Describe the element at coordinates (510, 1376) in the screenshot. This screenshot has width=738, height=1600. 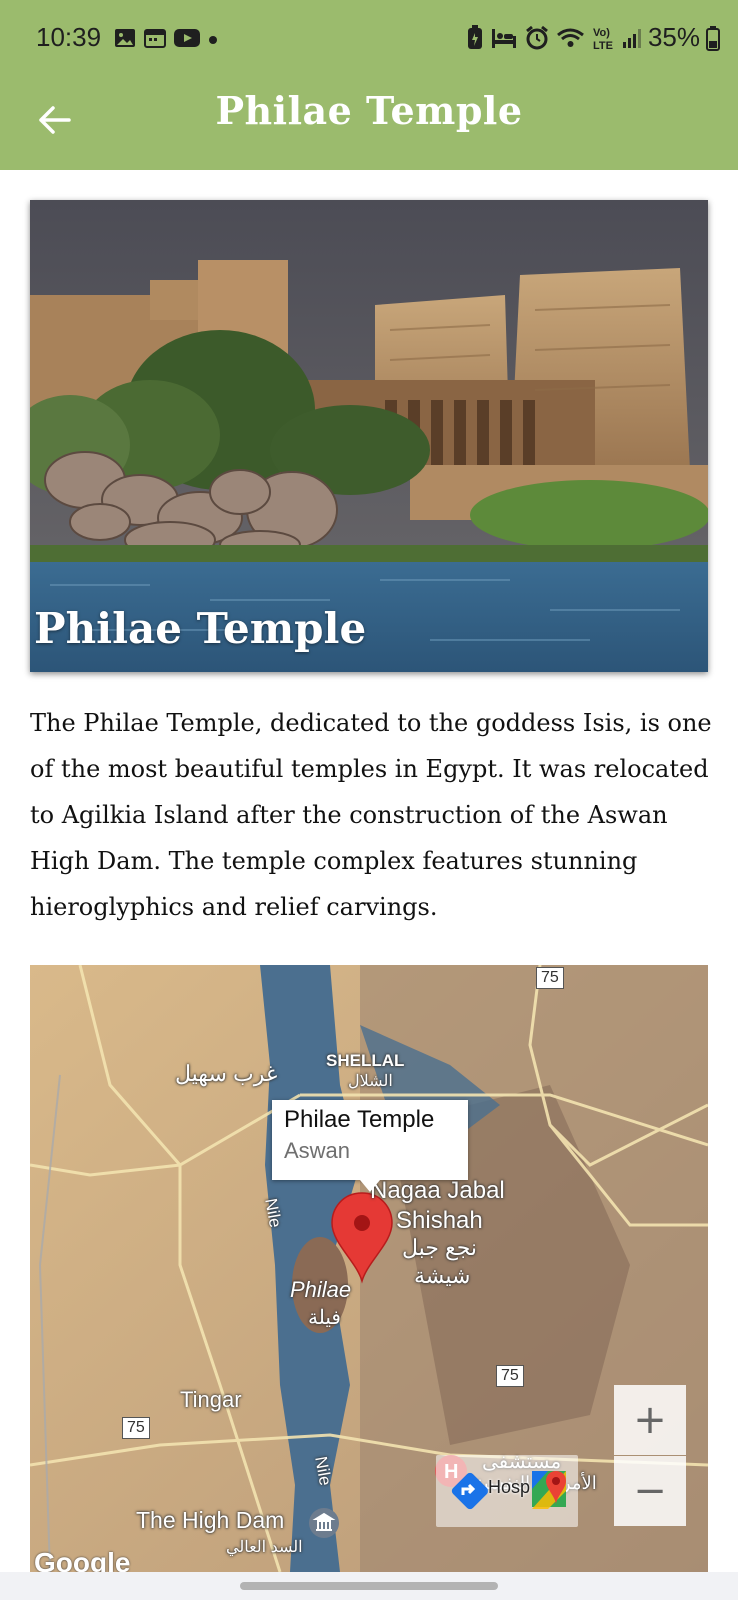
I see `road-shield-75-b: 75` at that location.